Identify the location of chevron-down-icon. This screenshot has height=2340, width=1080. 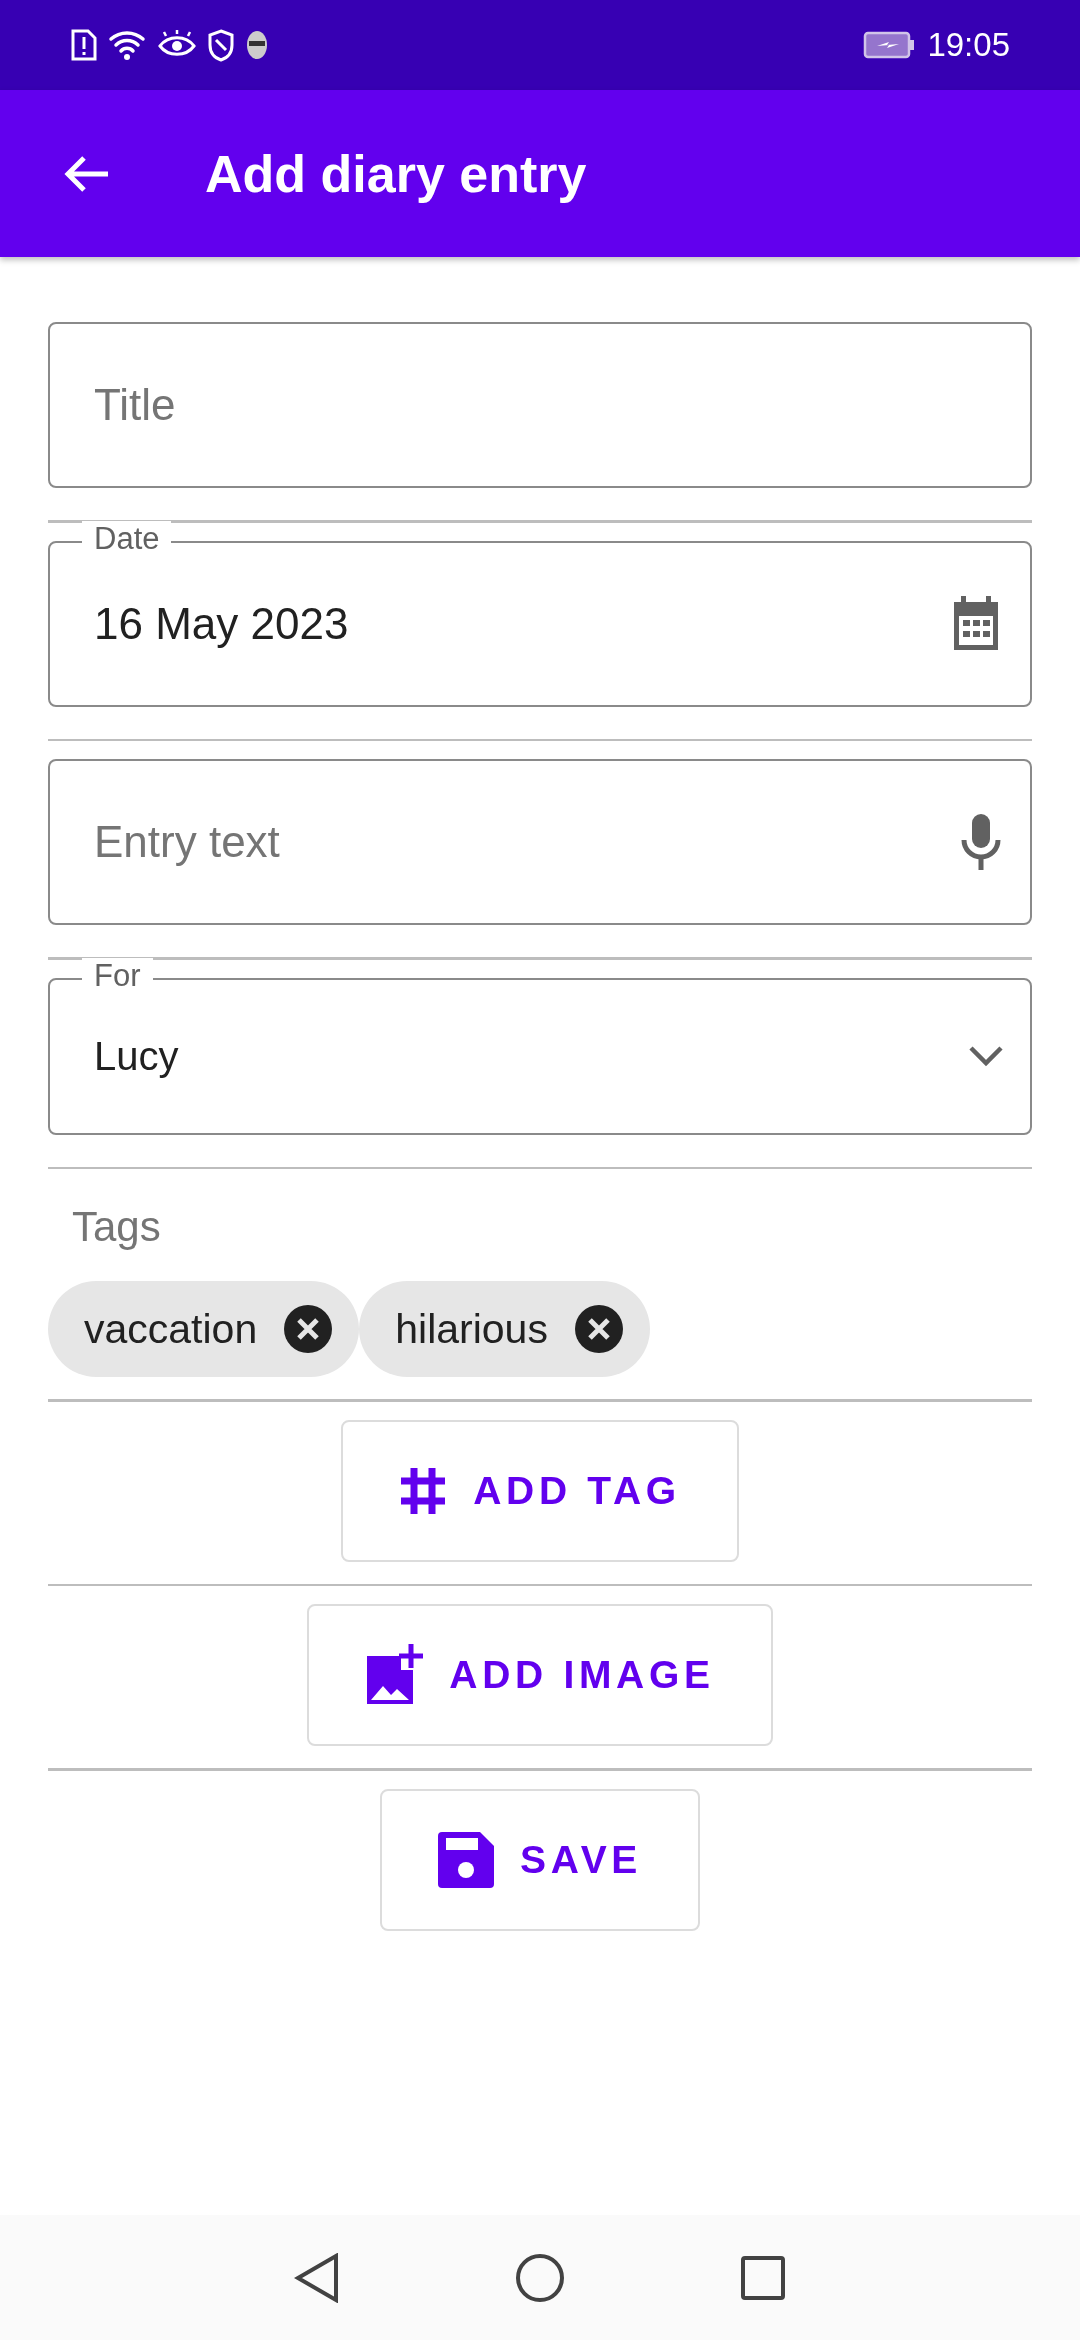
(986, 1056).